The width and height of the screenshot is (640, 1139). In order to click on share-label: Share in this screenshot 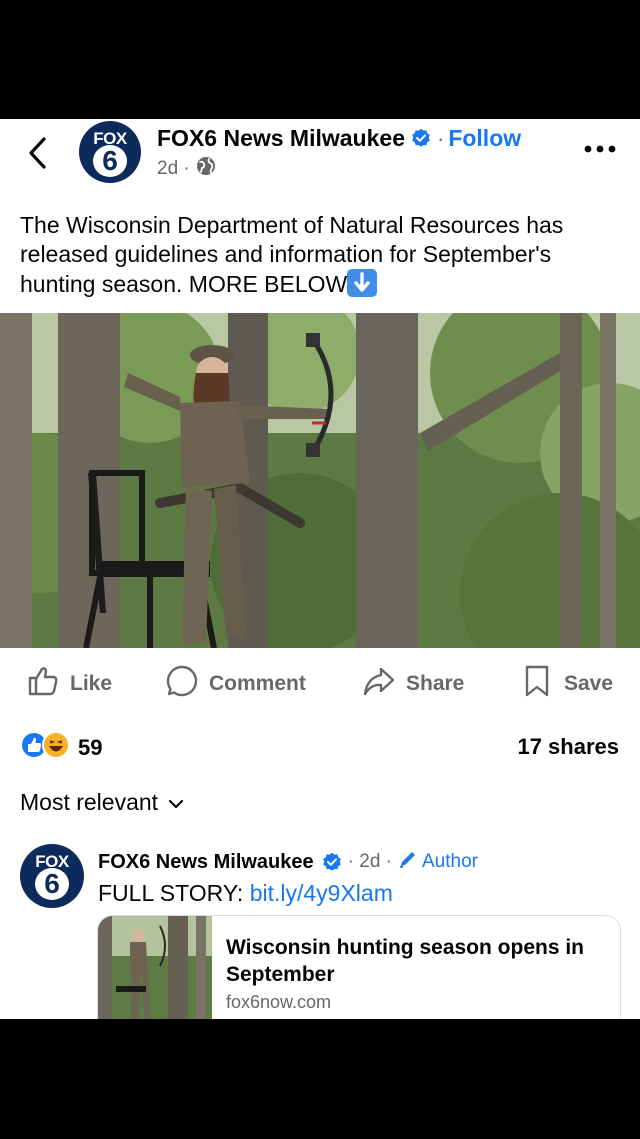, I will do `click(435, 683)`.